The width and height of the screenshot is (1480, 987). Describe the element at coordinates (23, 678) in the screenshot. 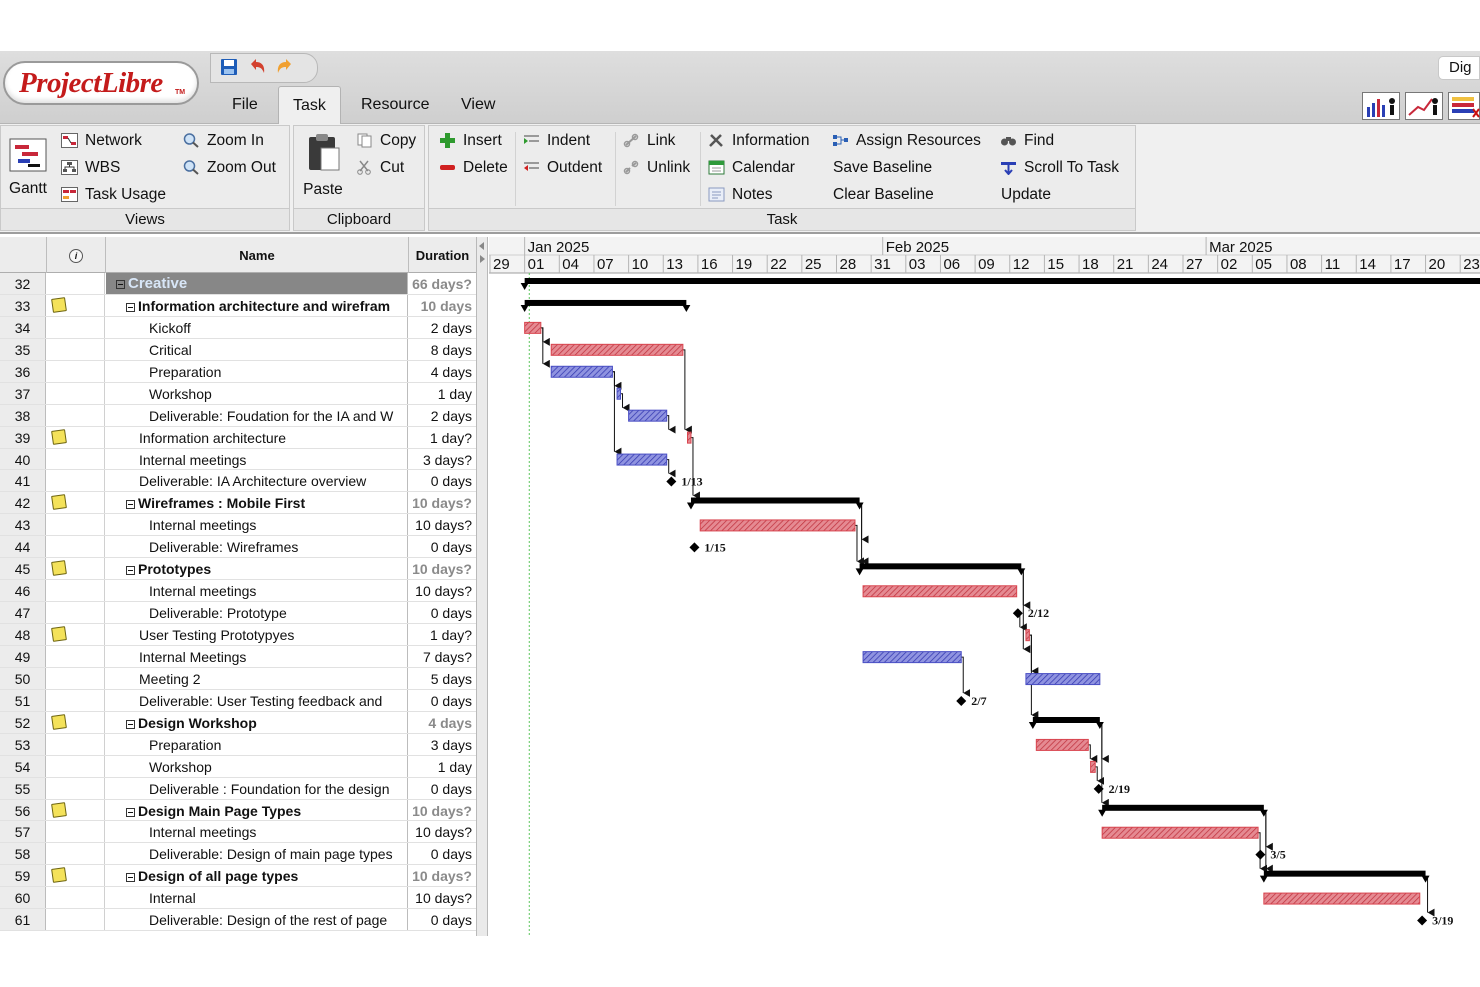

I see `row-number: 50` at that location.